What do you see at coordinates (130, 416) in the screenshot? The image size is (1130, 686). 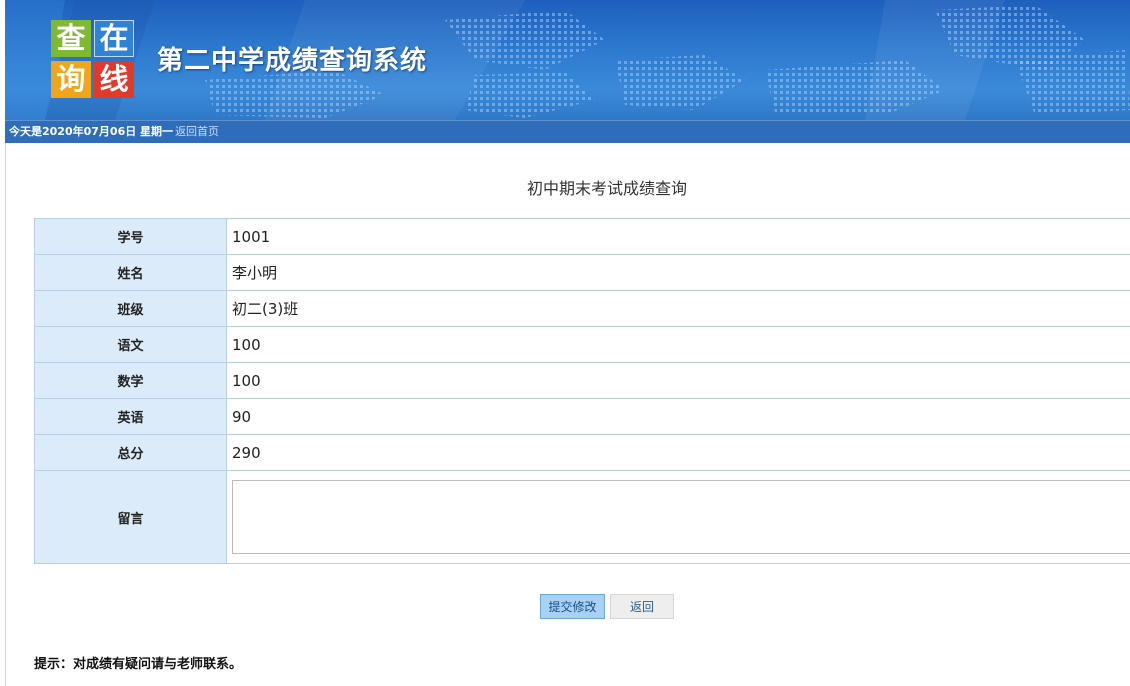 I see `field-label: 英语` at bounding box center [130, 416].